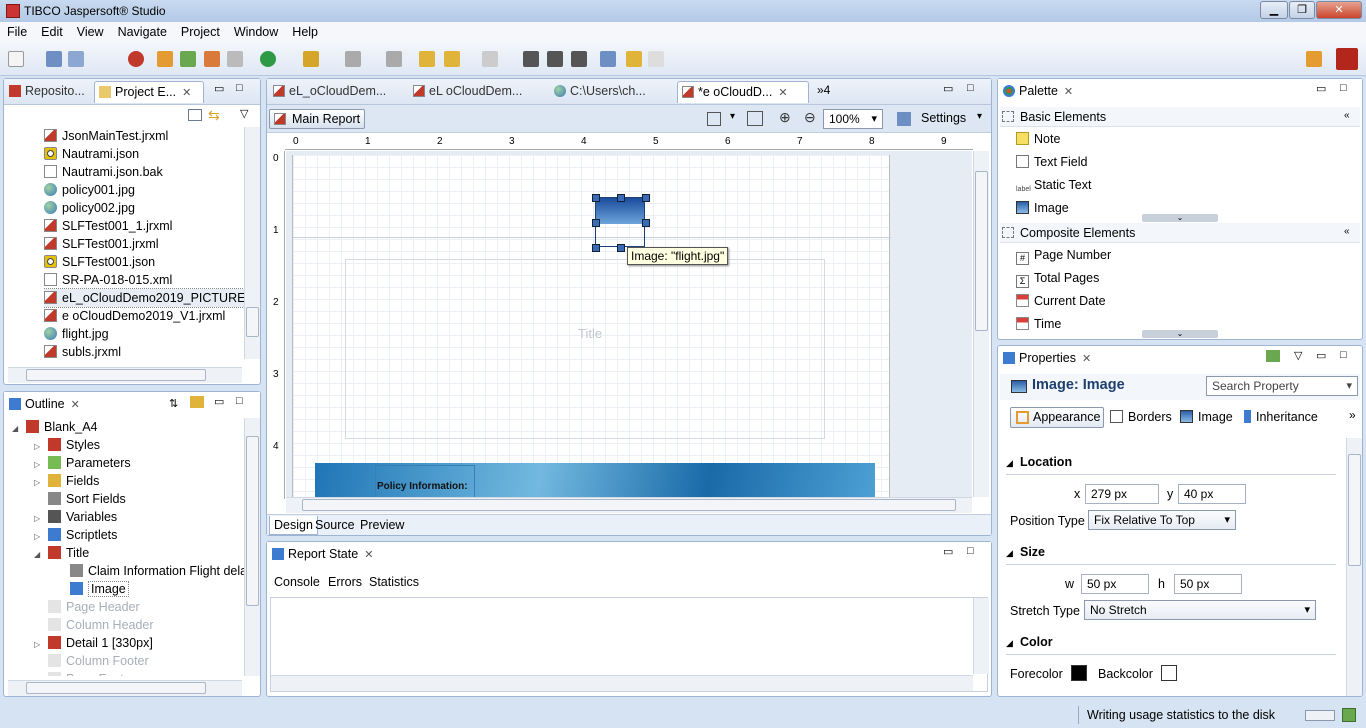 This screenshot has height=728, width=1366. Describe the element at coordinates (252, 547) in the screenshot. I see `outline-vscroll` at that location.